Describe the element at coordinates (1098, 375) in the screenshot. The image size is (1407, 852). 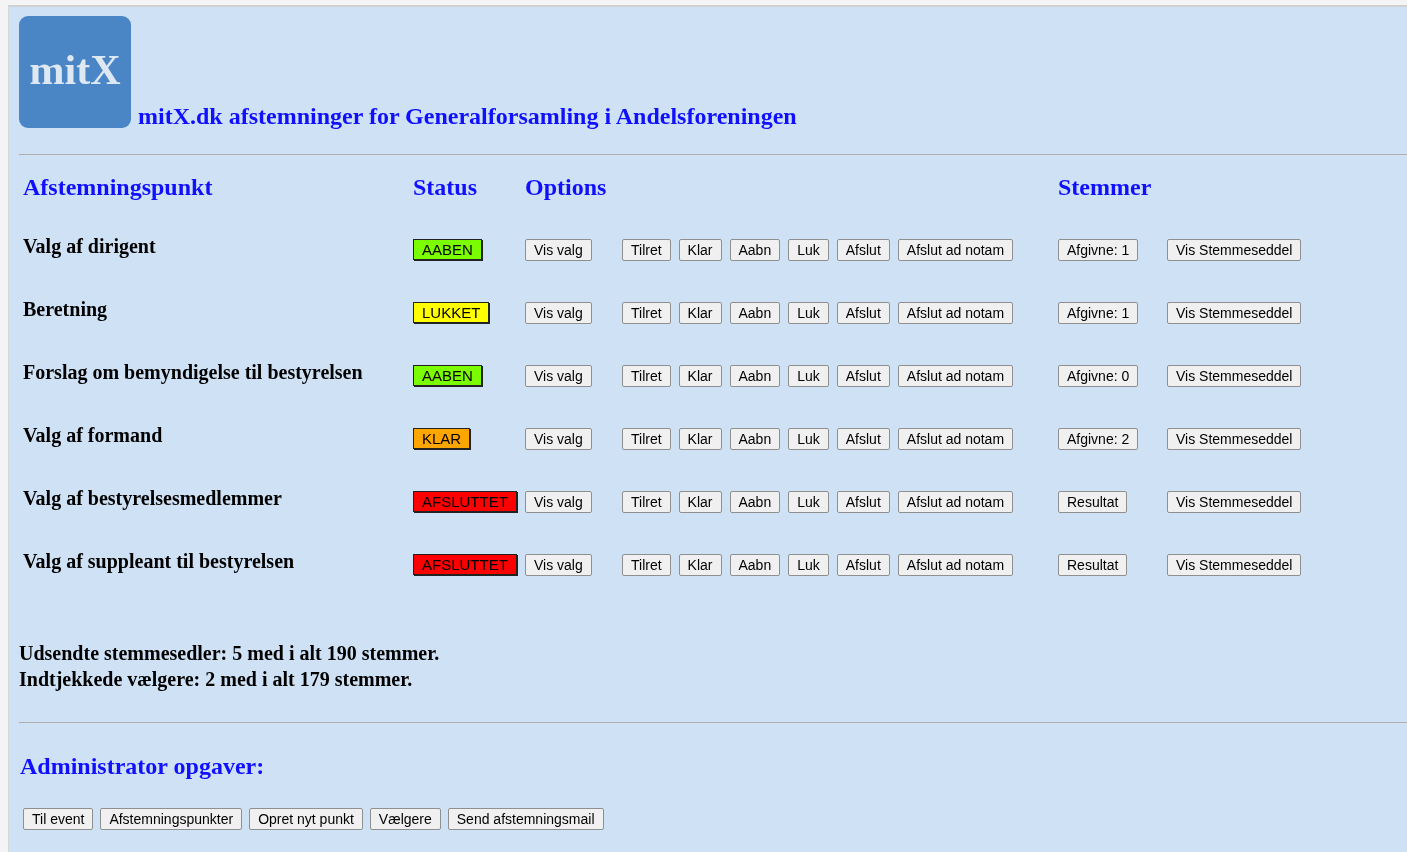
I see `votes-button: Afgivne: 0` at that location.